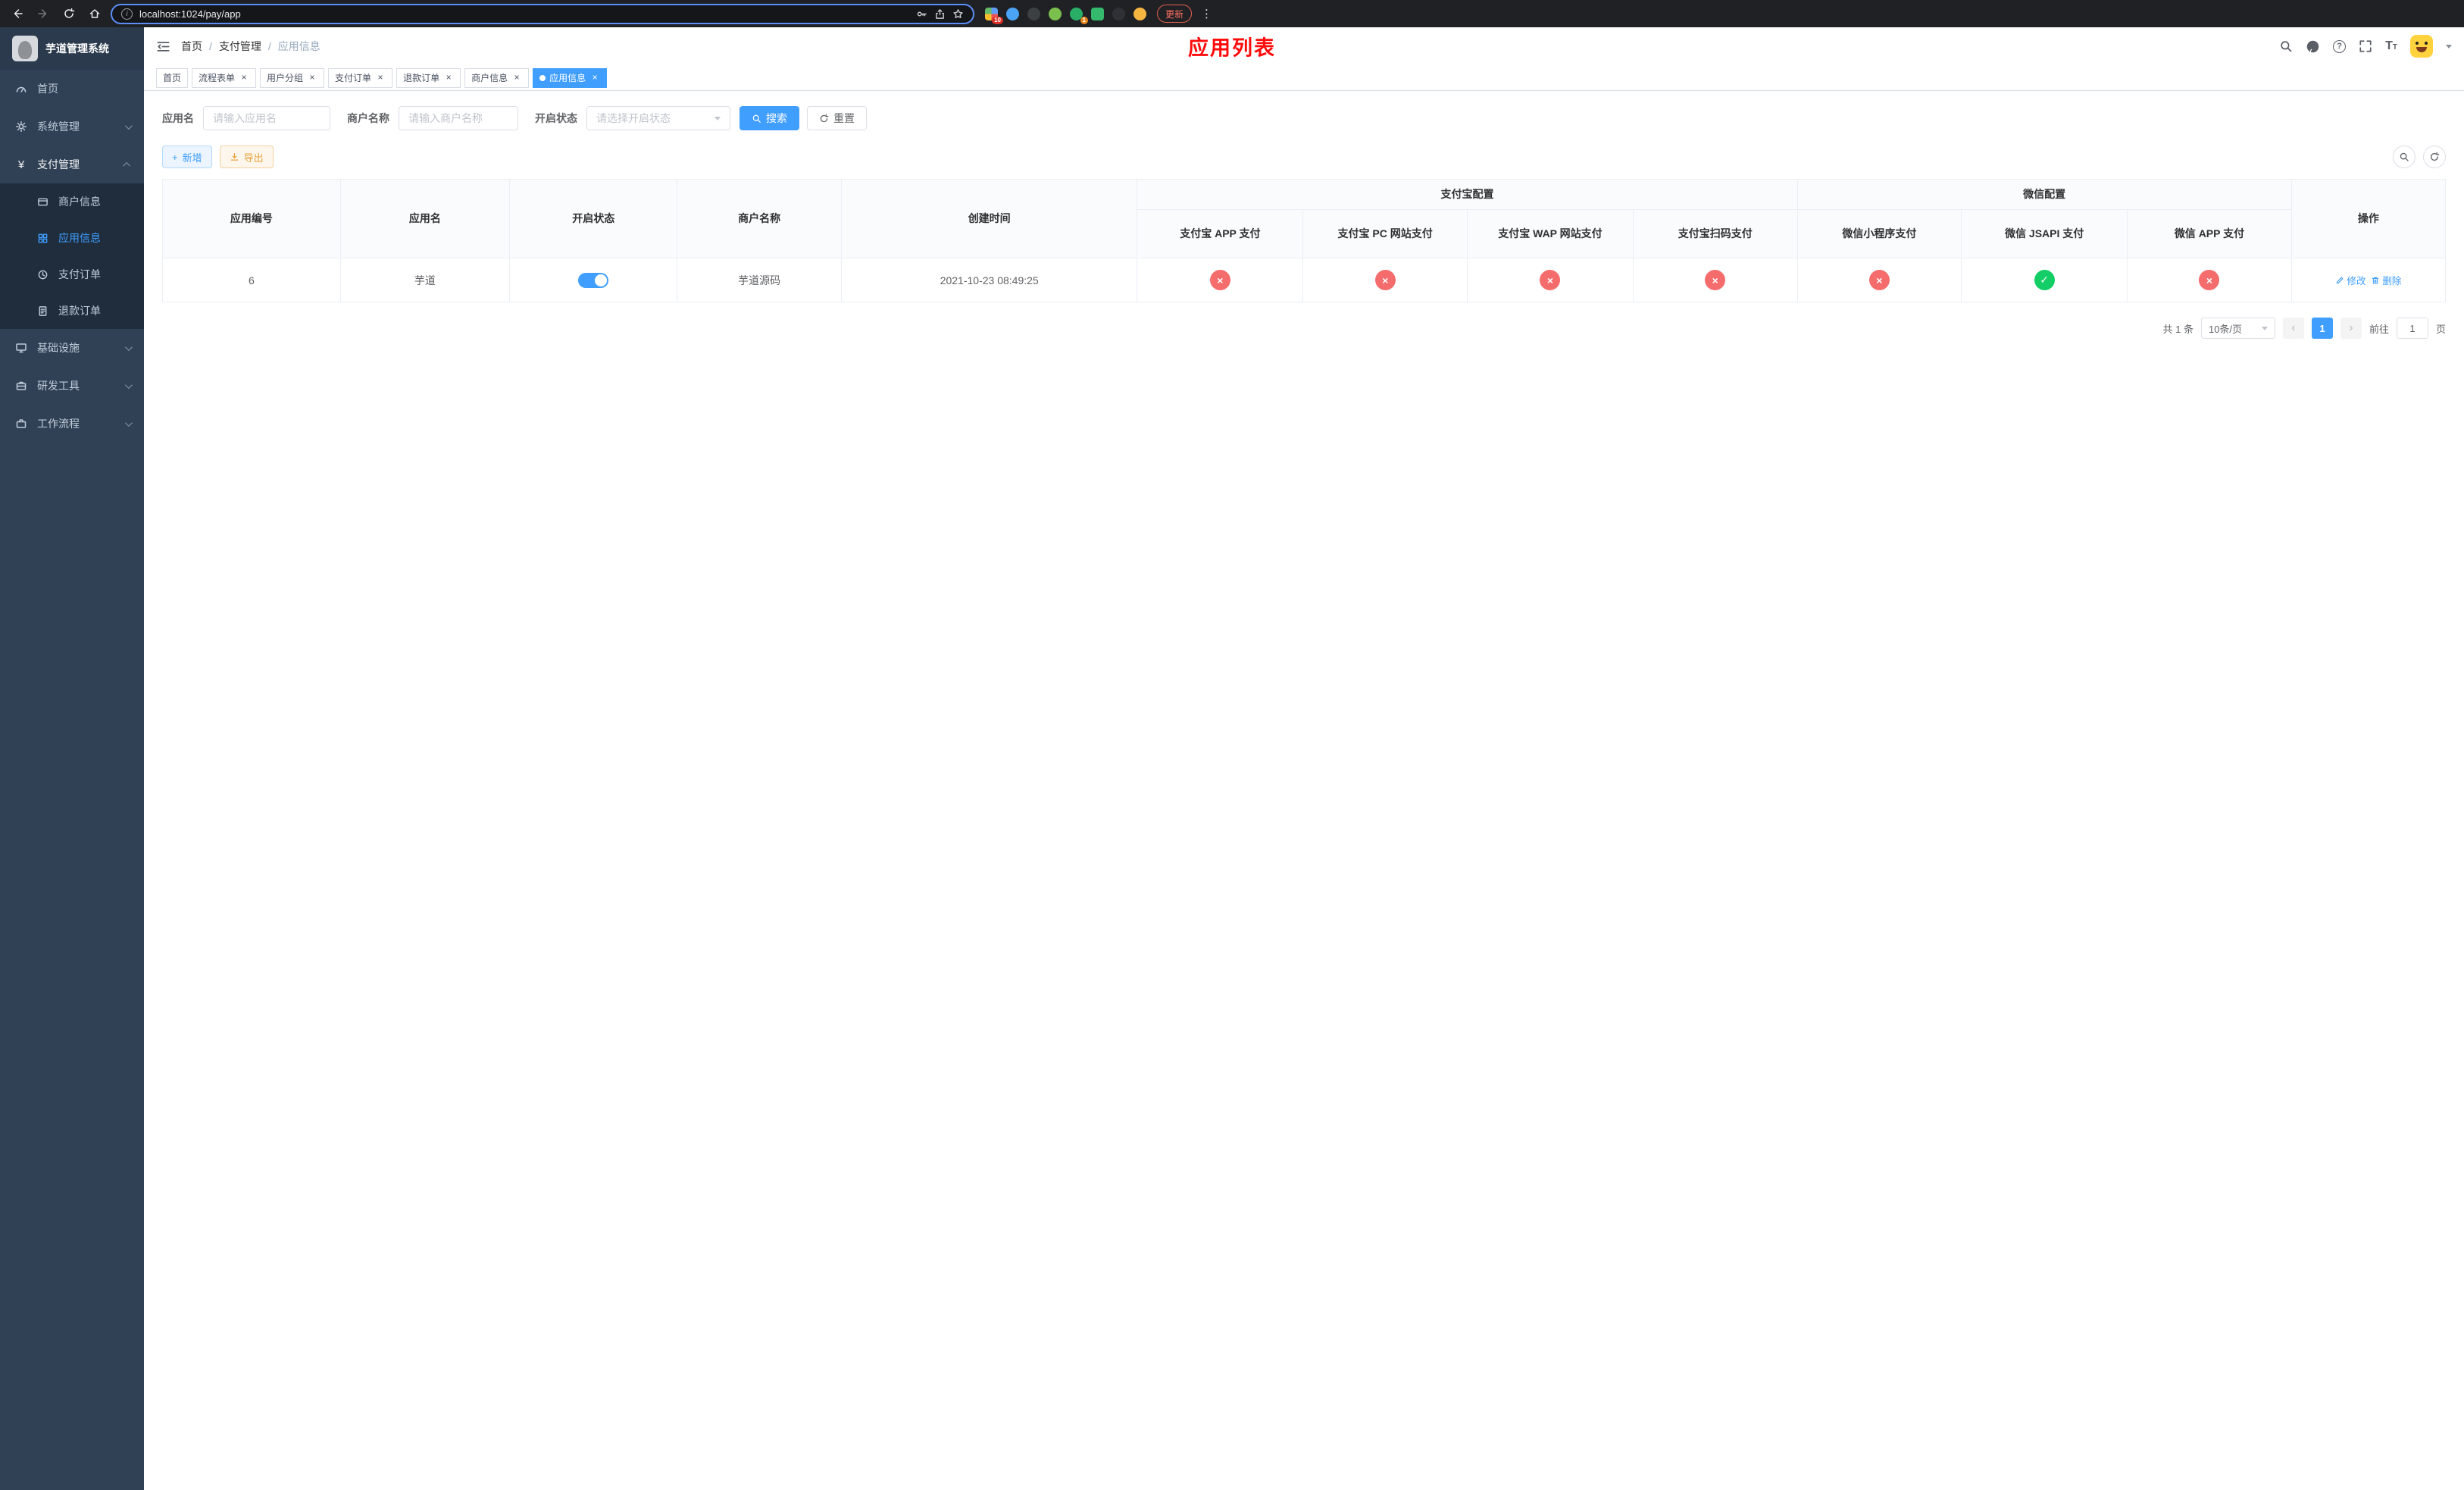  I want to click on navbar-actions: ? TT, so click(2365, 46).